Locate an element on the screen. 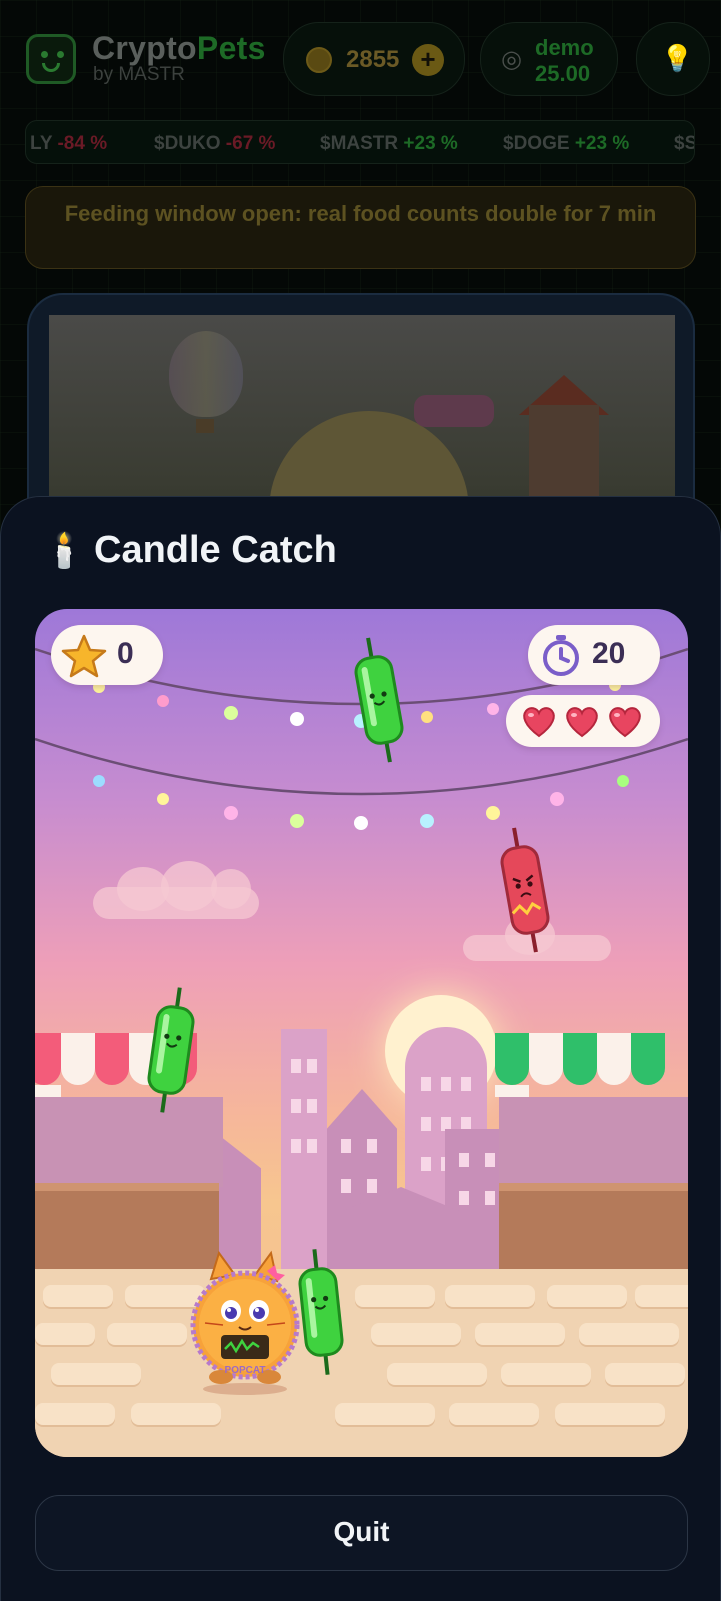 Image resolution: width=721 pixels, height=1601 pixels. account-balance: 25.00 is located at coordinates (563, 73).